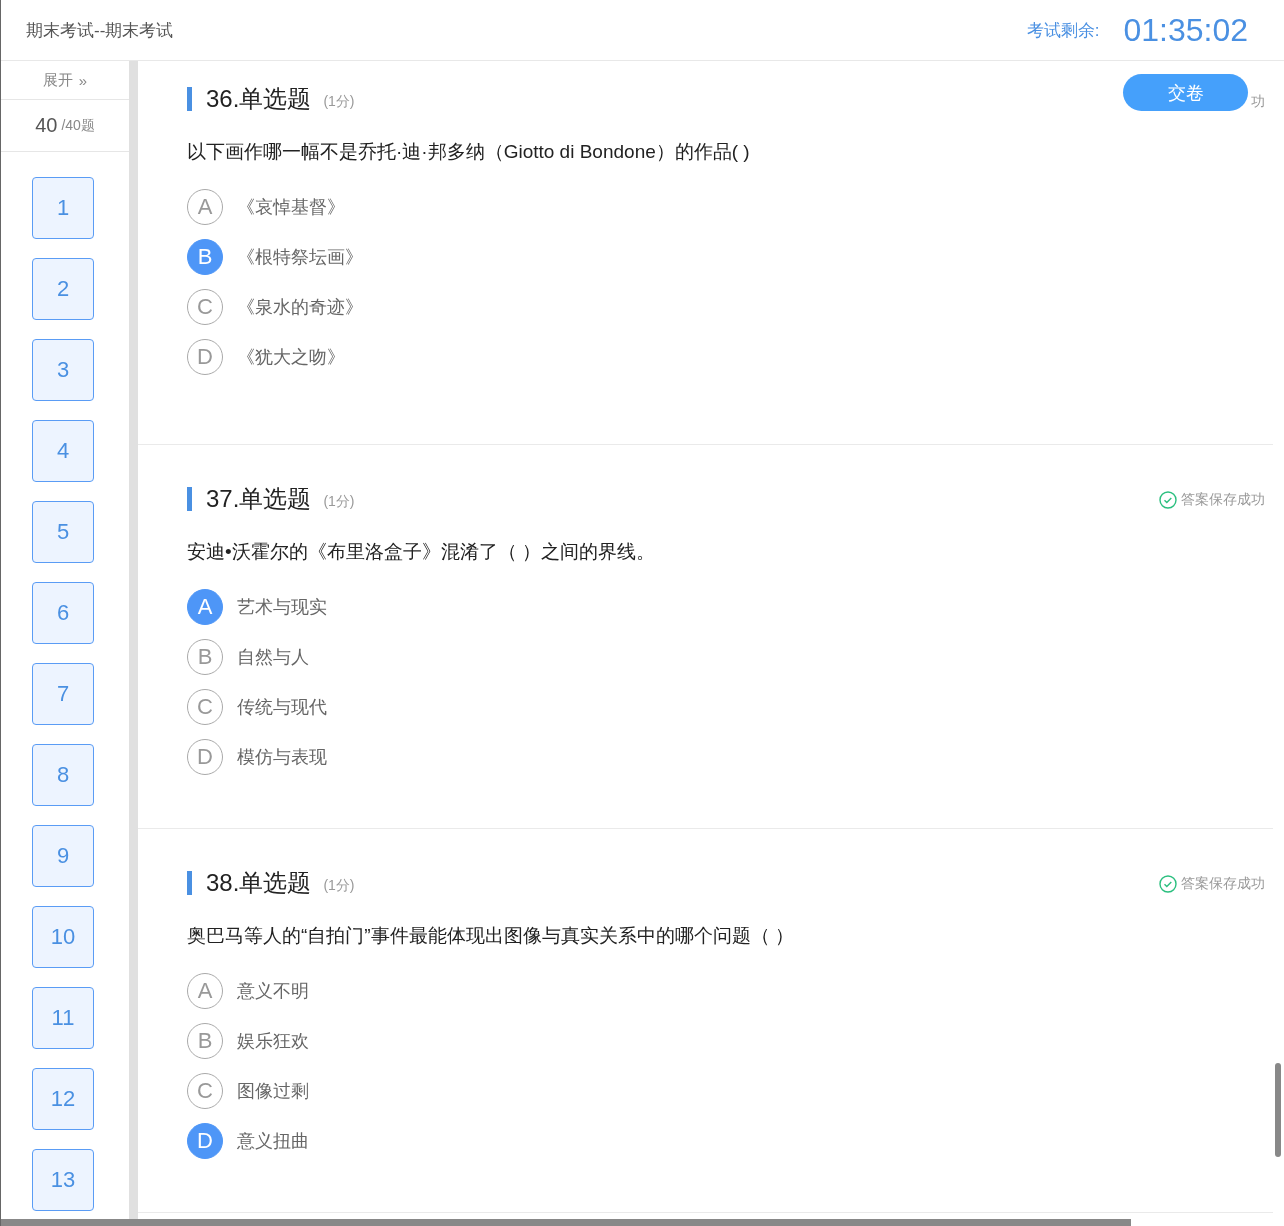 Image resolution: width=1284 pixels, height=1226 pixels. What do you see at coordinates (249, 499) in the screenshot?
I see `question-title: 37.单选题` at bounding box center [249, 499].